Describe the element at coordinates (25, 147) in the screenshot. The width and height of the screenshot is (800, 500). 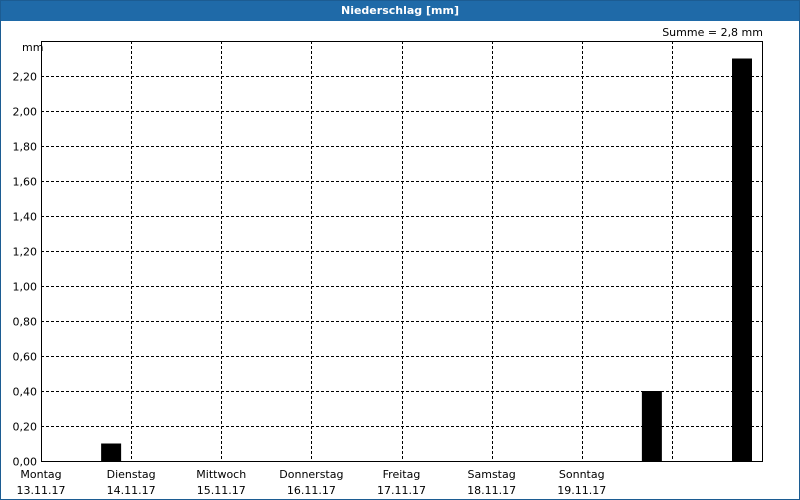
I see `y-tick-label: 1,80` at that location.